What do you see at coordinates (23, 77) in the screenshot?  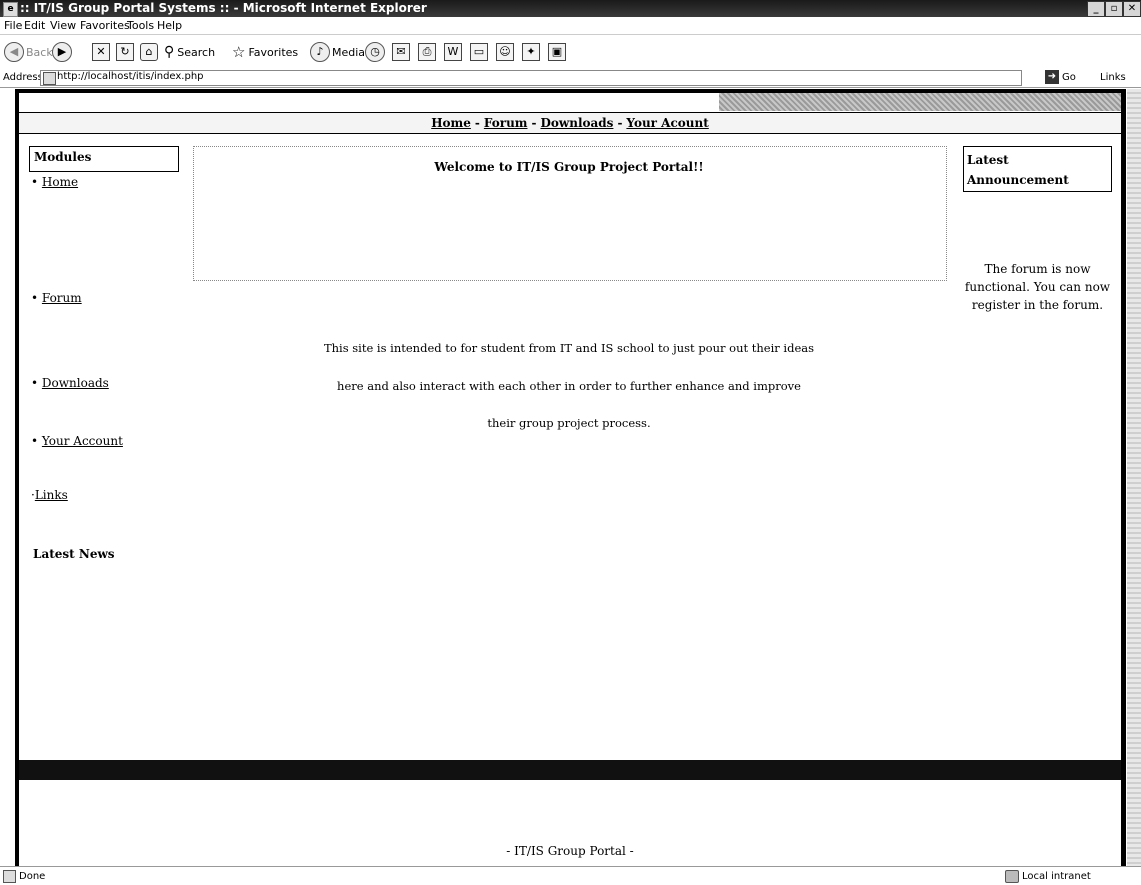 I see `address-label: Address` at bounding box center [23, 77].